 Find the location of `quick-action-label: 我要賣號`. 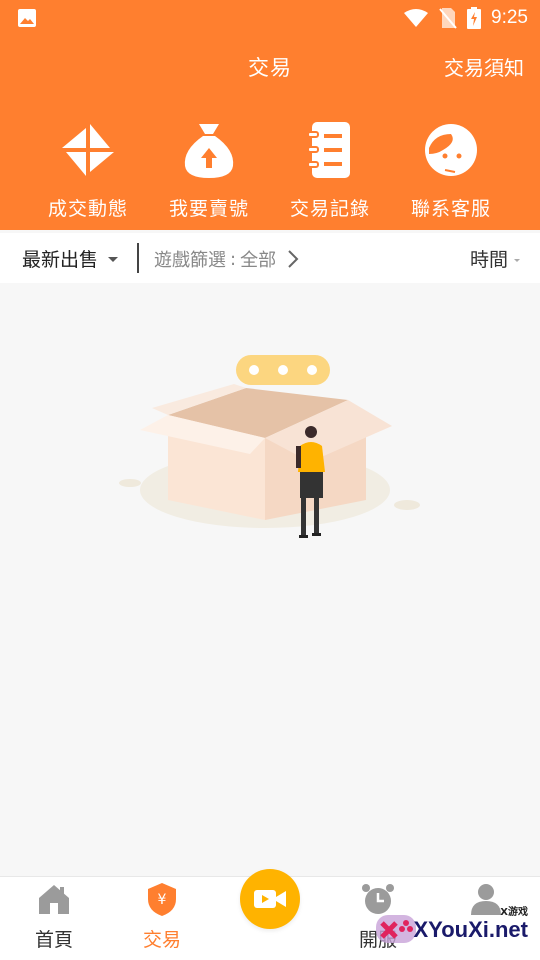

quick-action-label: 我要賣號 is located at coordinates (208, 209).